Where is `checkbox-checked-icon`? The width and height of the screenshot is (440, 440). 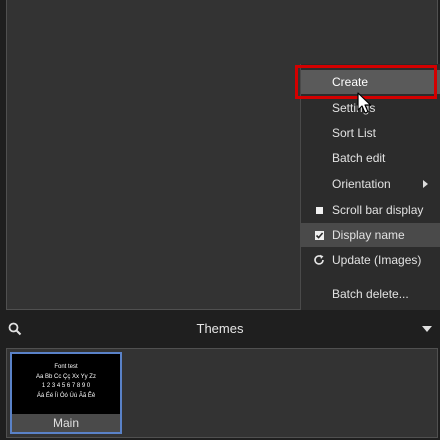 checkbox-checked-icon is located at coordinates (319, 235).